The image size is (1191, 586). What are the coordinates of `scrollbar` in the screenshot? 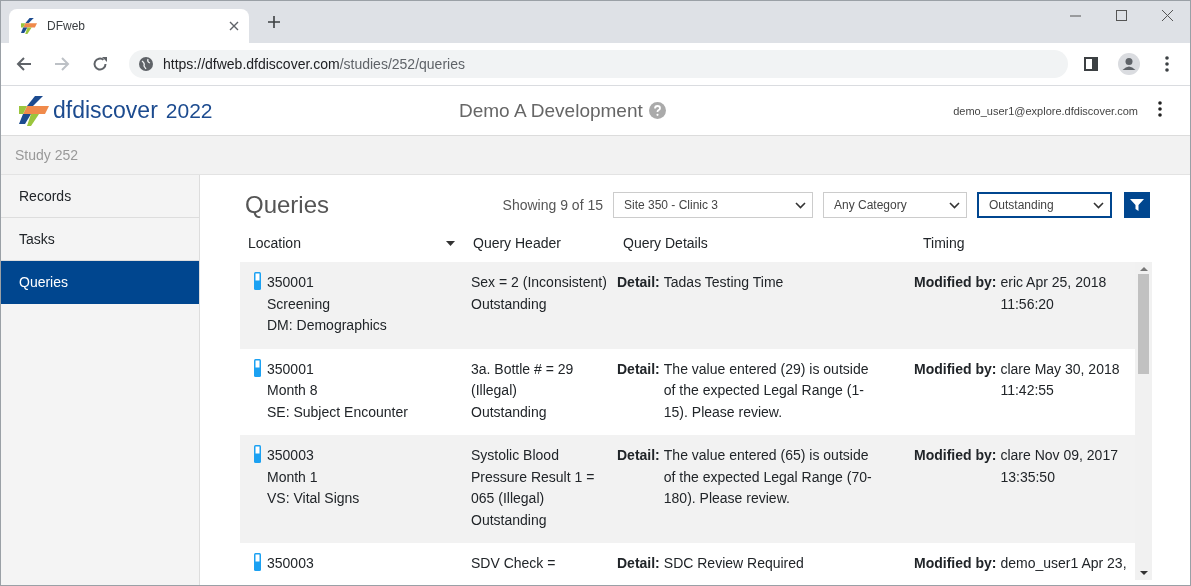 It's located at (1143, 421).